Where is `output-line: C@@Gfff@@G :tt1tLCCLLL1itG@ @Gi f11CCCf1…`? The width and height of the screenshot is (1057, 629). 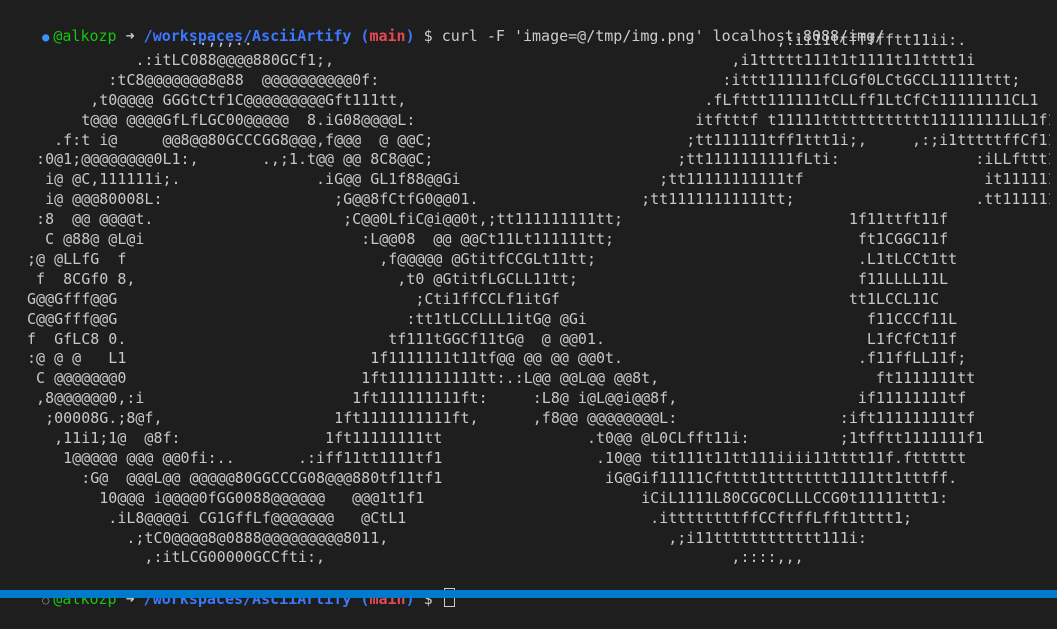 output-line: C@@Gfff@@G :tt1tLCCLLL1itG@ @Gi f11CCCf1… is located at coordinates (488, 318).